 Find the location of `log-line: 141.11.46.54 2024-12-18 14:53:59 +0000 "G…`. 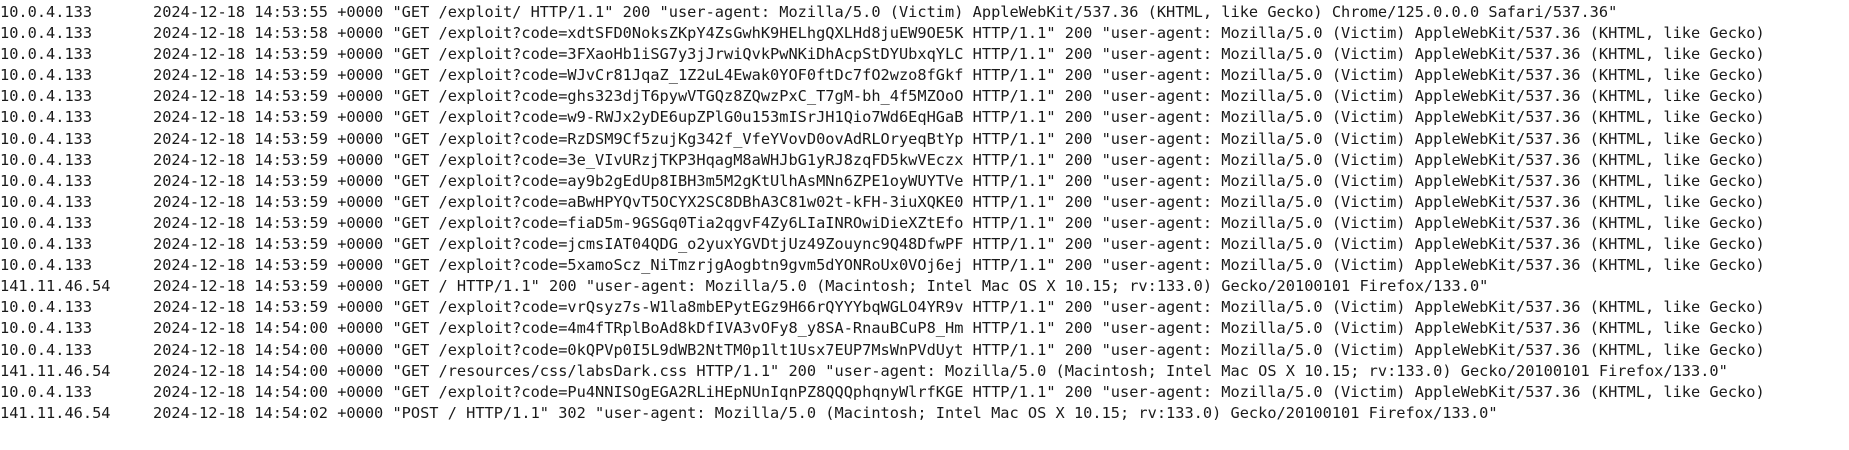

log-line: 141.11.46.54 2024-12-18 14:53:59 +0000 "G… is located at coordinates (924, 286).